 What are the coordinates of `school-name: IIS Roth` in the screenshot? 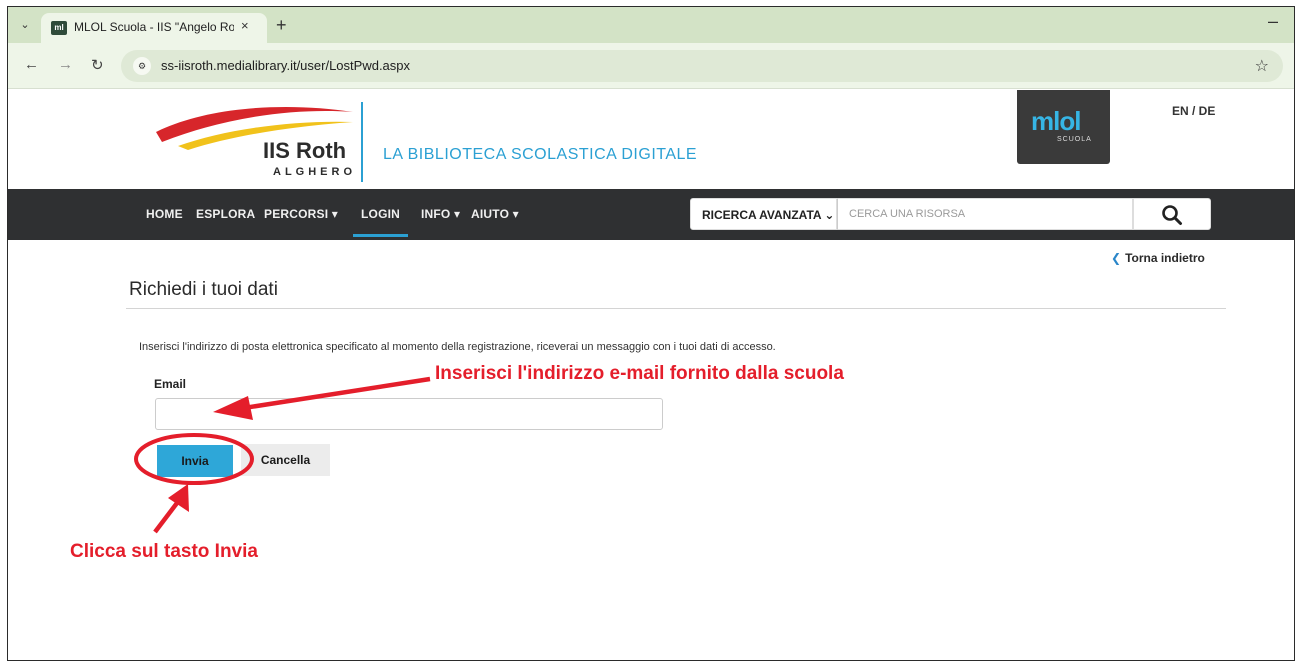 It's located at (304, 151).